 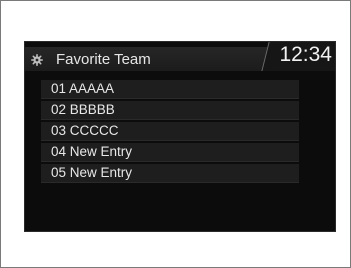 I want to click on clock-display: 12:34, so click(x=305, y=54).